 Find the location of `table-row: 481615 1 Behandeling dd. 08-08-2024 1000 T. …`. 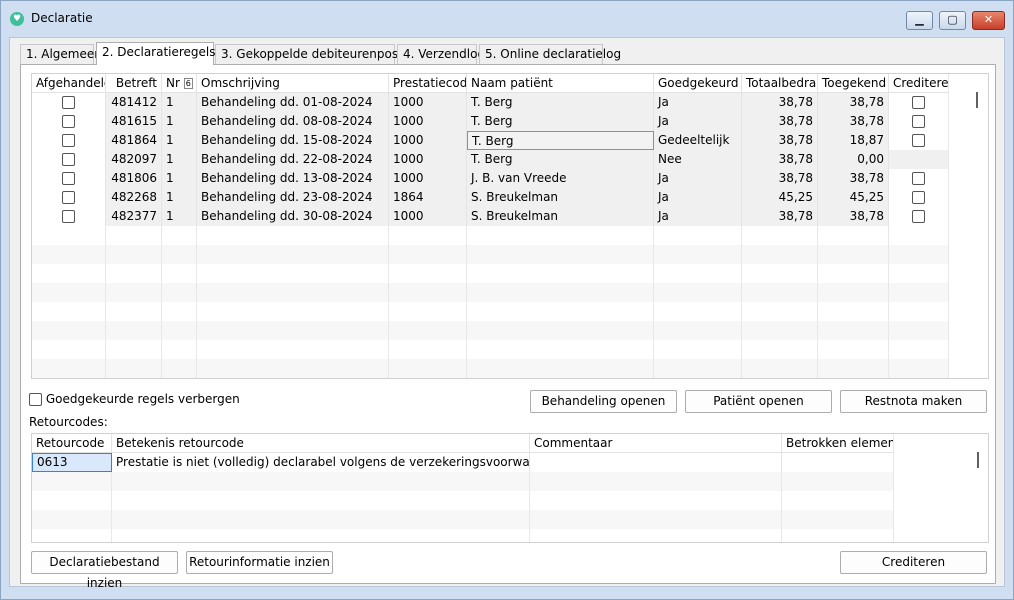

table-row: 481615 1 Behandeling dd. 08-08-2024 1000 T. … is located at coordinates (490, 121).